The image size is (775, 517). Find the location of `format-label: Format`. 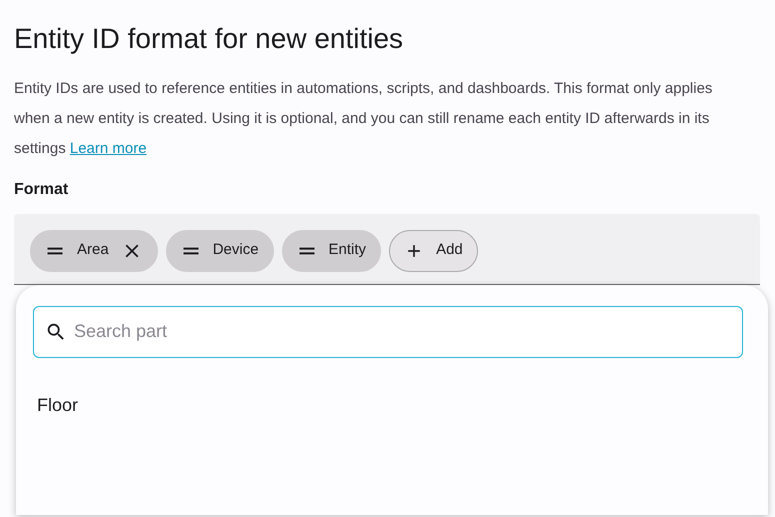

format-label: Format is located at coordinates (42, 190).